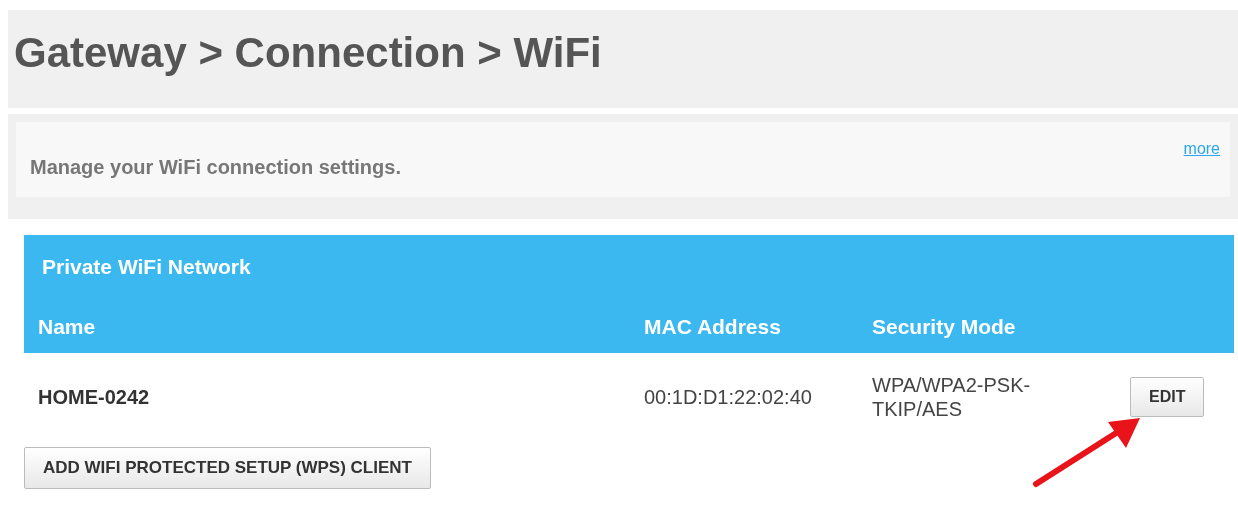 Image resolution: width=1238 pixels, height=522 pixels. What do you see at coordinates (94, 397) in the screenshot?
I see `network-name: HOME-0242` at bounding box center [94, 397].